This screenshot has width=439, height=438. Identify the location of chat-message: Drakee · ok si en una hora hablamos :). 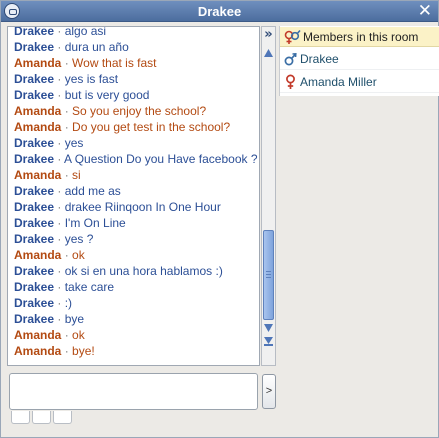
(133, 271).